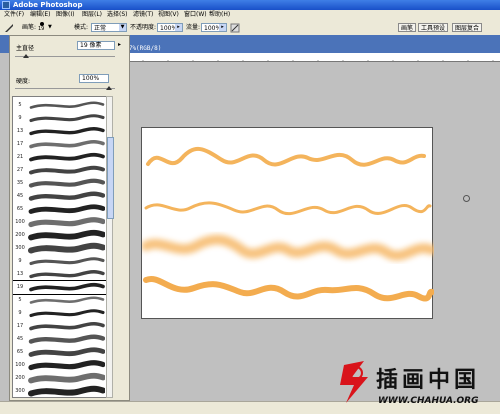 This screenshot has height=414, width=500. Describe the element at coordinates (193, 27) in the screenshot. I see `flow-label: 流量:` at that location.